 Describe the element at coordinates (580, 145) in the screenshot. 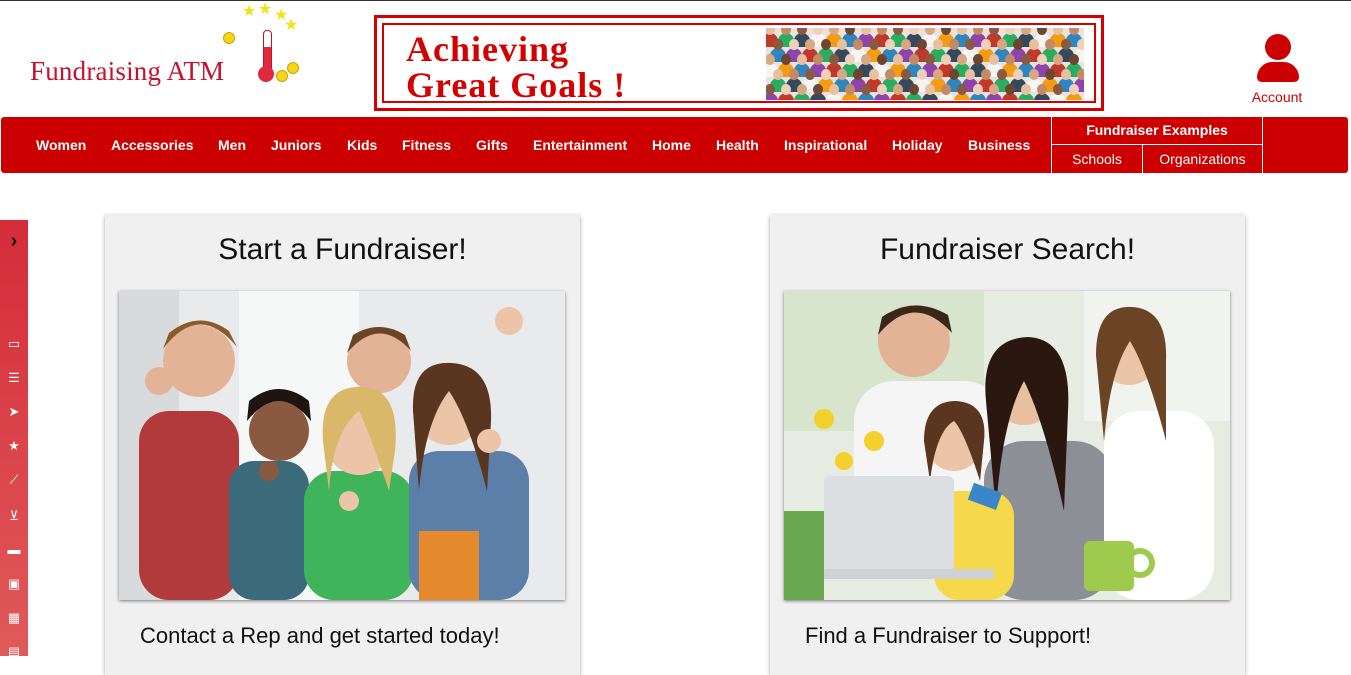

I see `nav-item-entertainment: Entertainment` at that location.